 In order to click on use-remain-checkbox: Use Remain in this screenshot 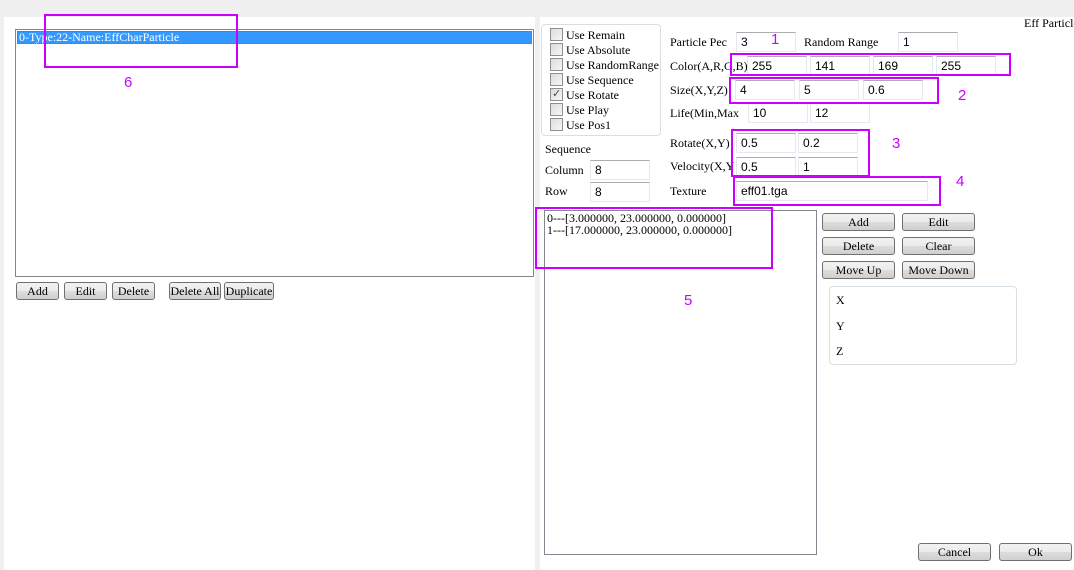, I will do `click(587, 35)`.